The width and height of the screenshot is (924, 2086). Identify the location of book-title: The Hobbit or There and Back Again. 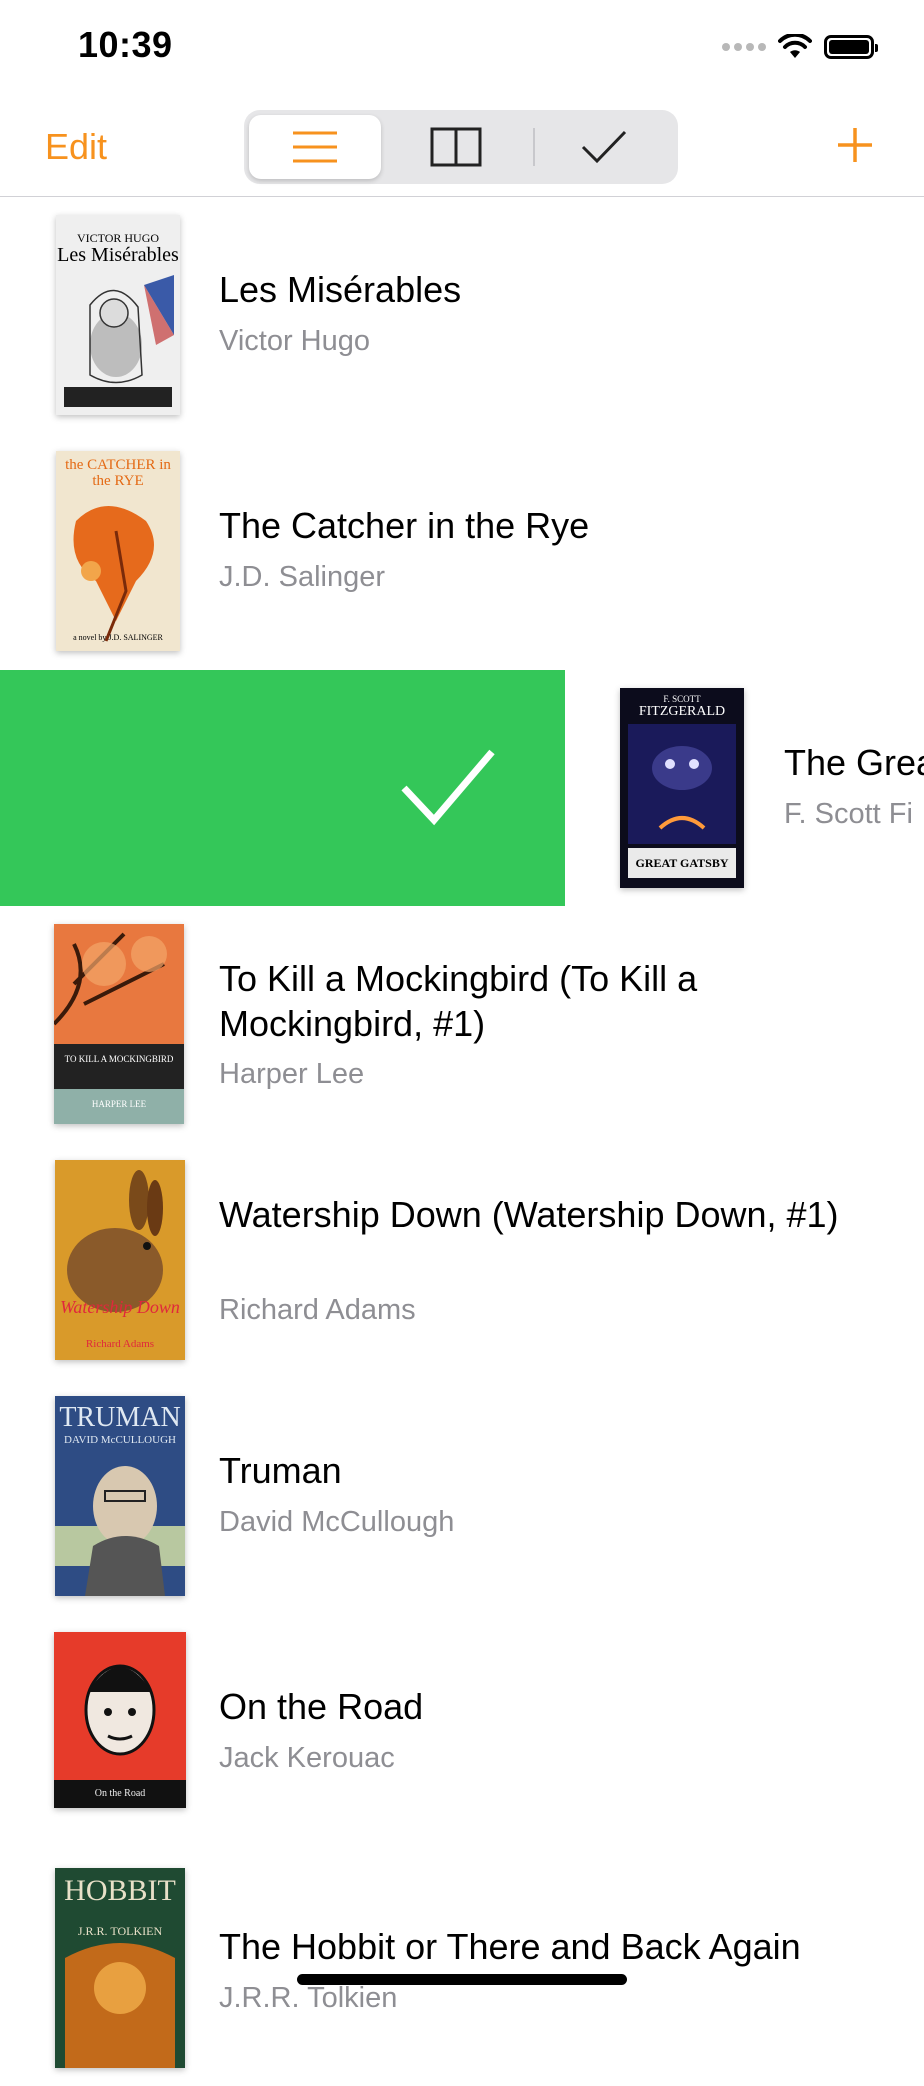
(510, 1946).